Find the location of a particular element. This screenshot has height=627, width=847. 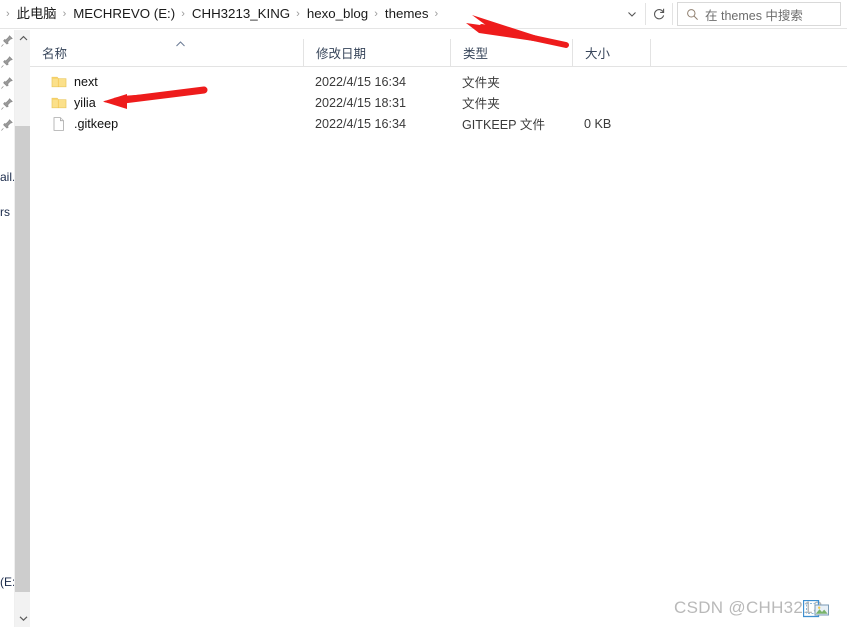

row-name-label: .gitkeep is located at coordinates (96, 123).